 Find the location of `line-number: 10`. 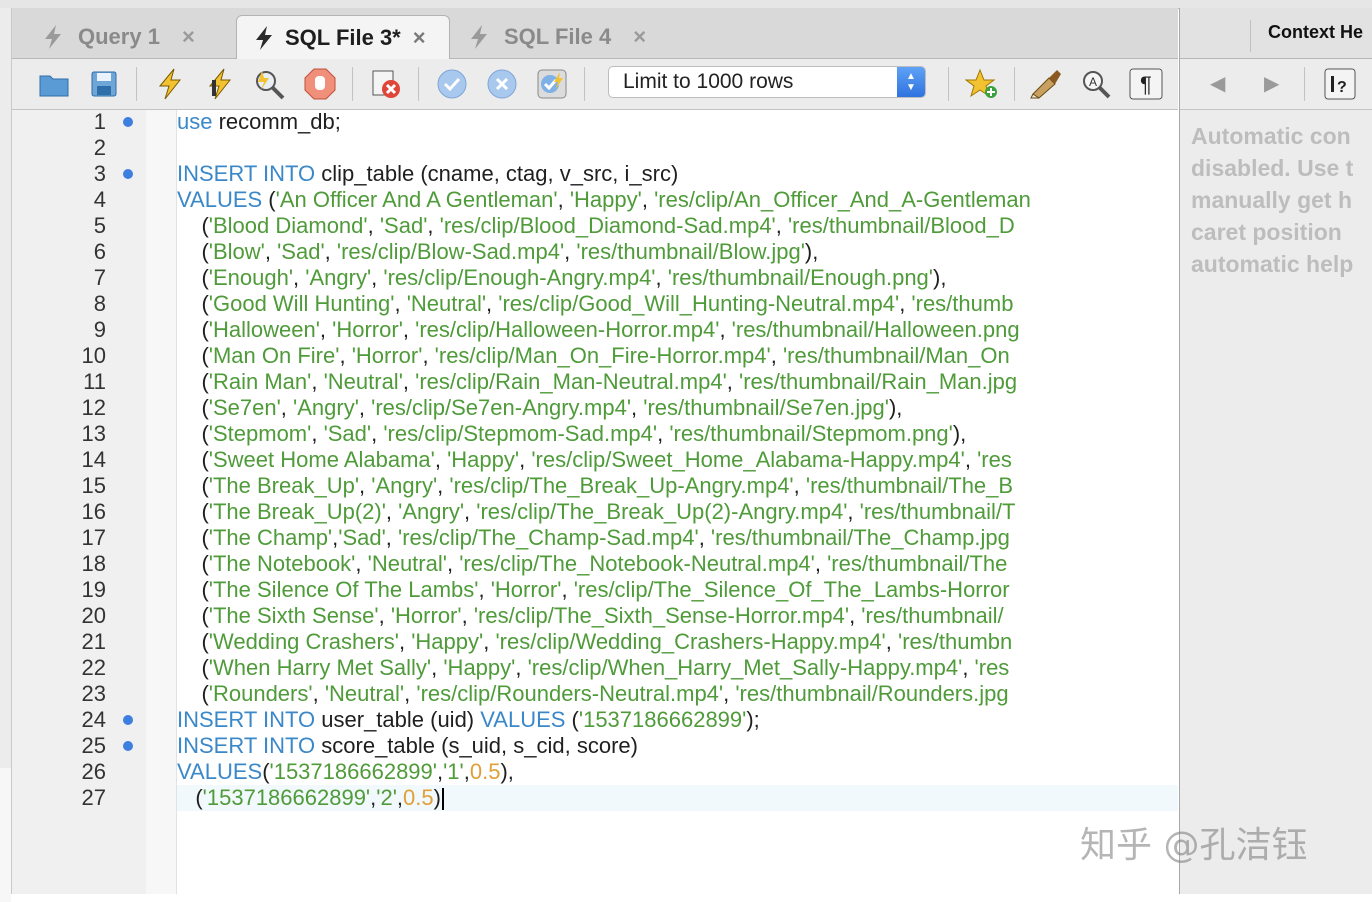

line-number: 10 is located at coordinates (93, 355).